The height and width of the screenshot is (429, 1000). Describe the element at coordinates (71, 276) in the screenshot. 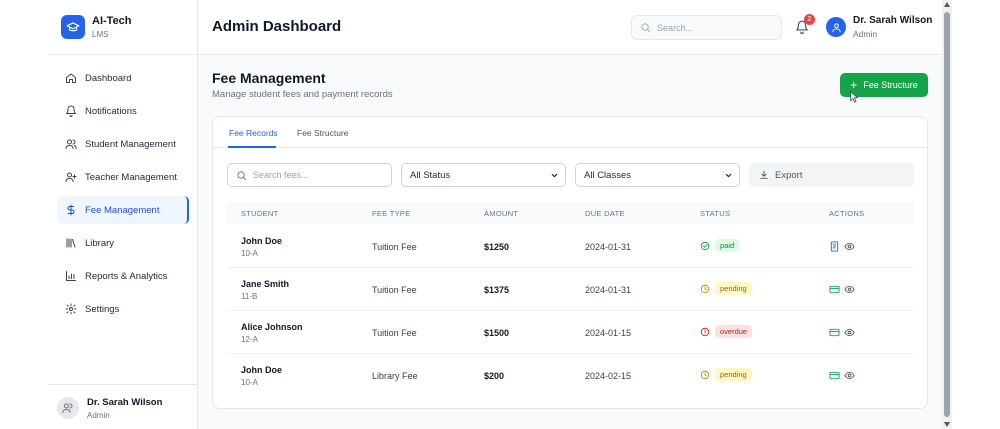

I see `bar-chart-icon` at that location.